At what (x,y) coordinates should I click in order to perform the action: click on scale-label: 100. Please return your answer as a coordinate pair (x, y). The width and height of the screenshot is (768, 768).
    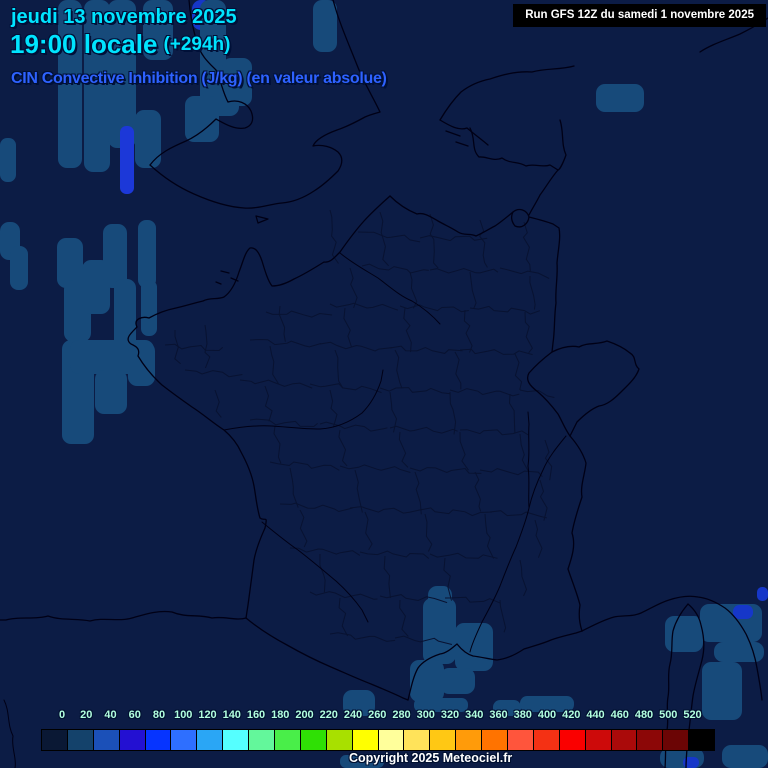
    Looking at the image, I should click on (183, 715).